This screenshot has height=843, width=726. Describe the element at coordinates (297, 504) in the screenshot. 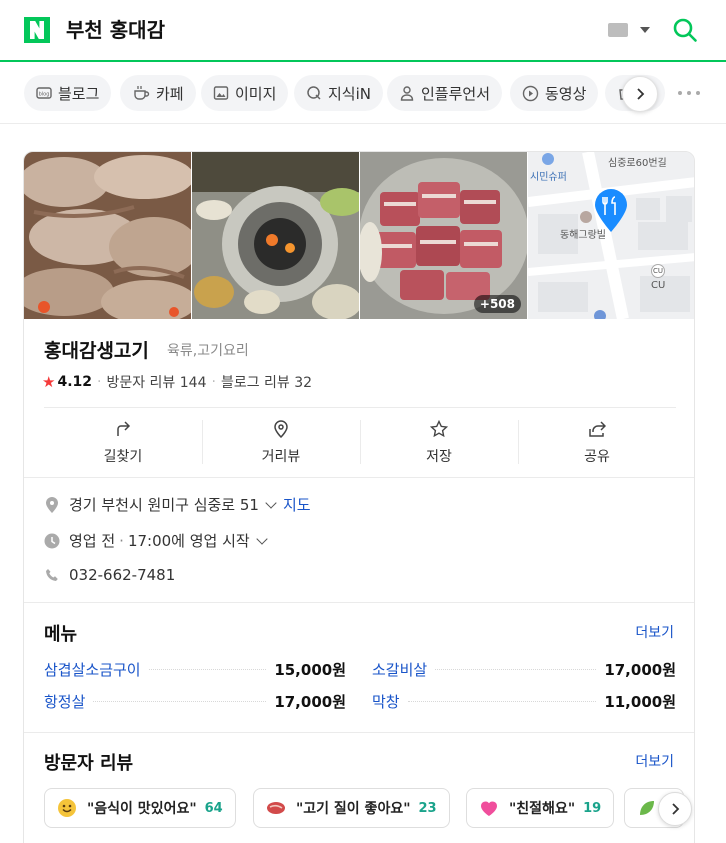

I see `map-link: 지도` at that location.